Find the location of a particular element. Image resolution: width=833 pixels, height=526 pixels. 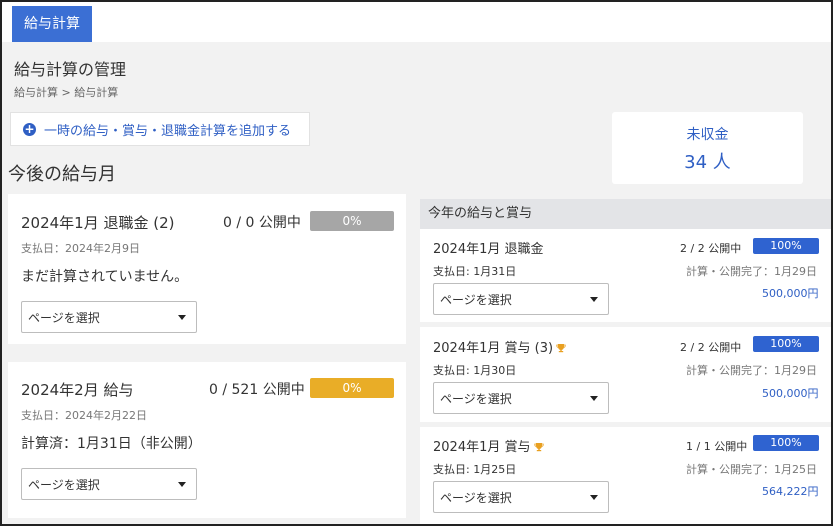

pay-date: 支払日: 1月25日 is located at coordinates (475, 469).